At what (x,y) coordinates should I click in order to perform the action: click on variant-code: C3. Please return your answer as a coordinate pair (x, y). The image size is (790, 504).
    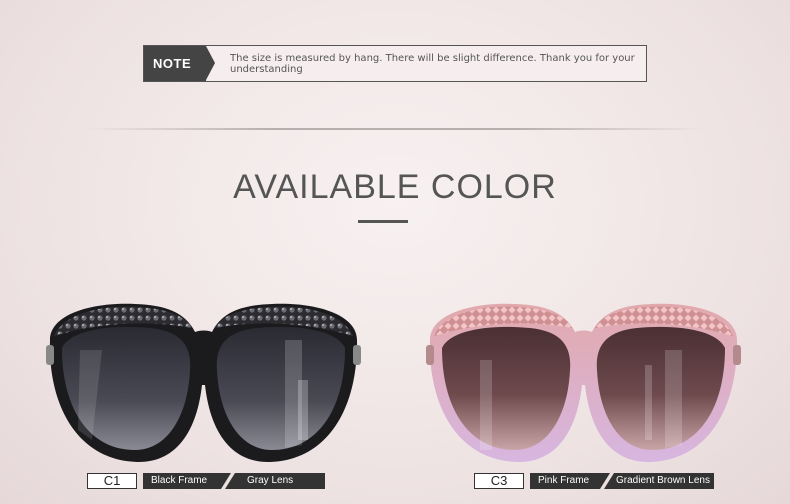
    Looking at the image, I should click on (499, 481).